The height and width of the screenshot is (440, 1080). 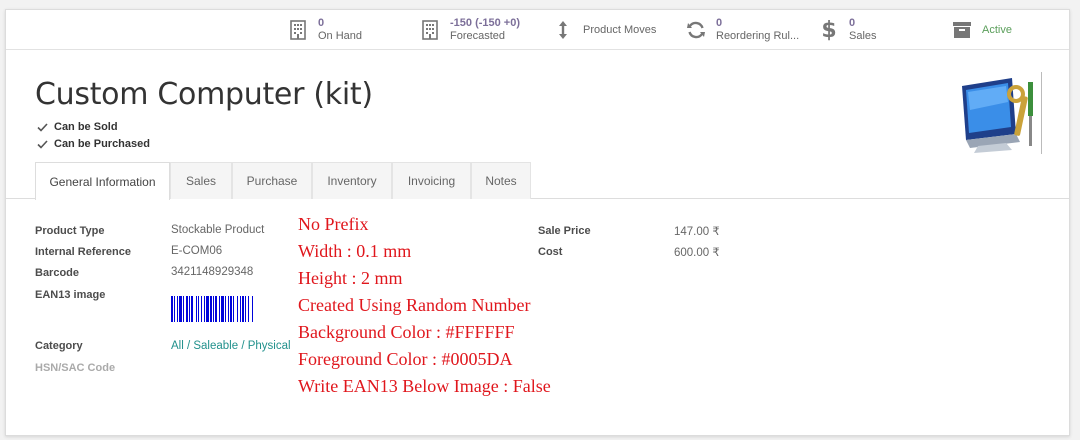 What do you see at coordinates (863, 36) in the screenshot?
I see `sales-label: Sales` at bounding box center [863, 36].